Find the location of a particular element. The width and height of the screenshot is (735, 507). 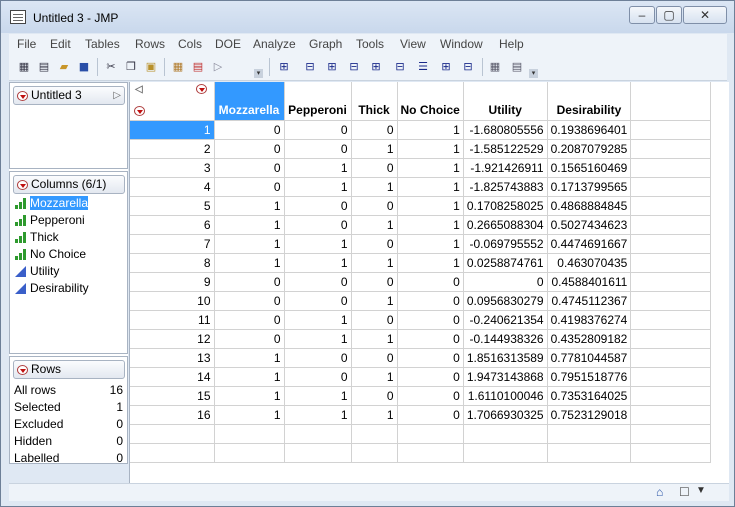

pareto-icon: ⊟ is located at coordinates (468, 67).